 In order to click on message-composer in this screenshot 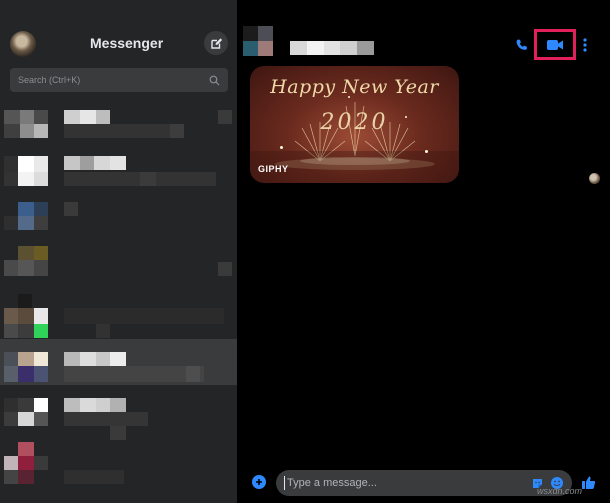, I will do `click(424, 483)`.